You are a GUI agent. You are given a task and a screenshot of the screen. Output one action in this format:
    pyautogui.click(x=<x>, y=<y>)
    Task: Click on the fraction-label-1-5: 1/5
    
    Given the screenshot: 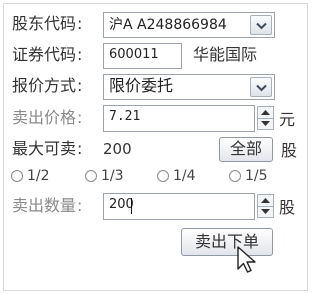 What is the action you would take?
    pyautogui.click(x=256, y=176)
    